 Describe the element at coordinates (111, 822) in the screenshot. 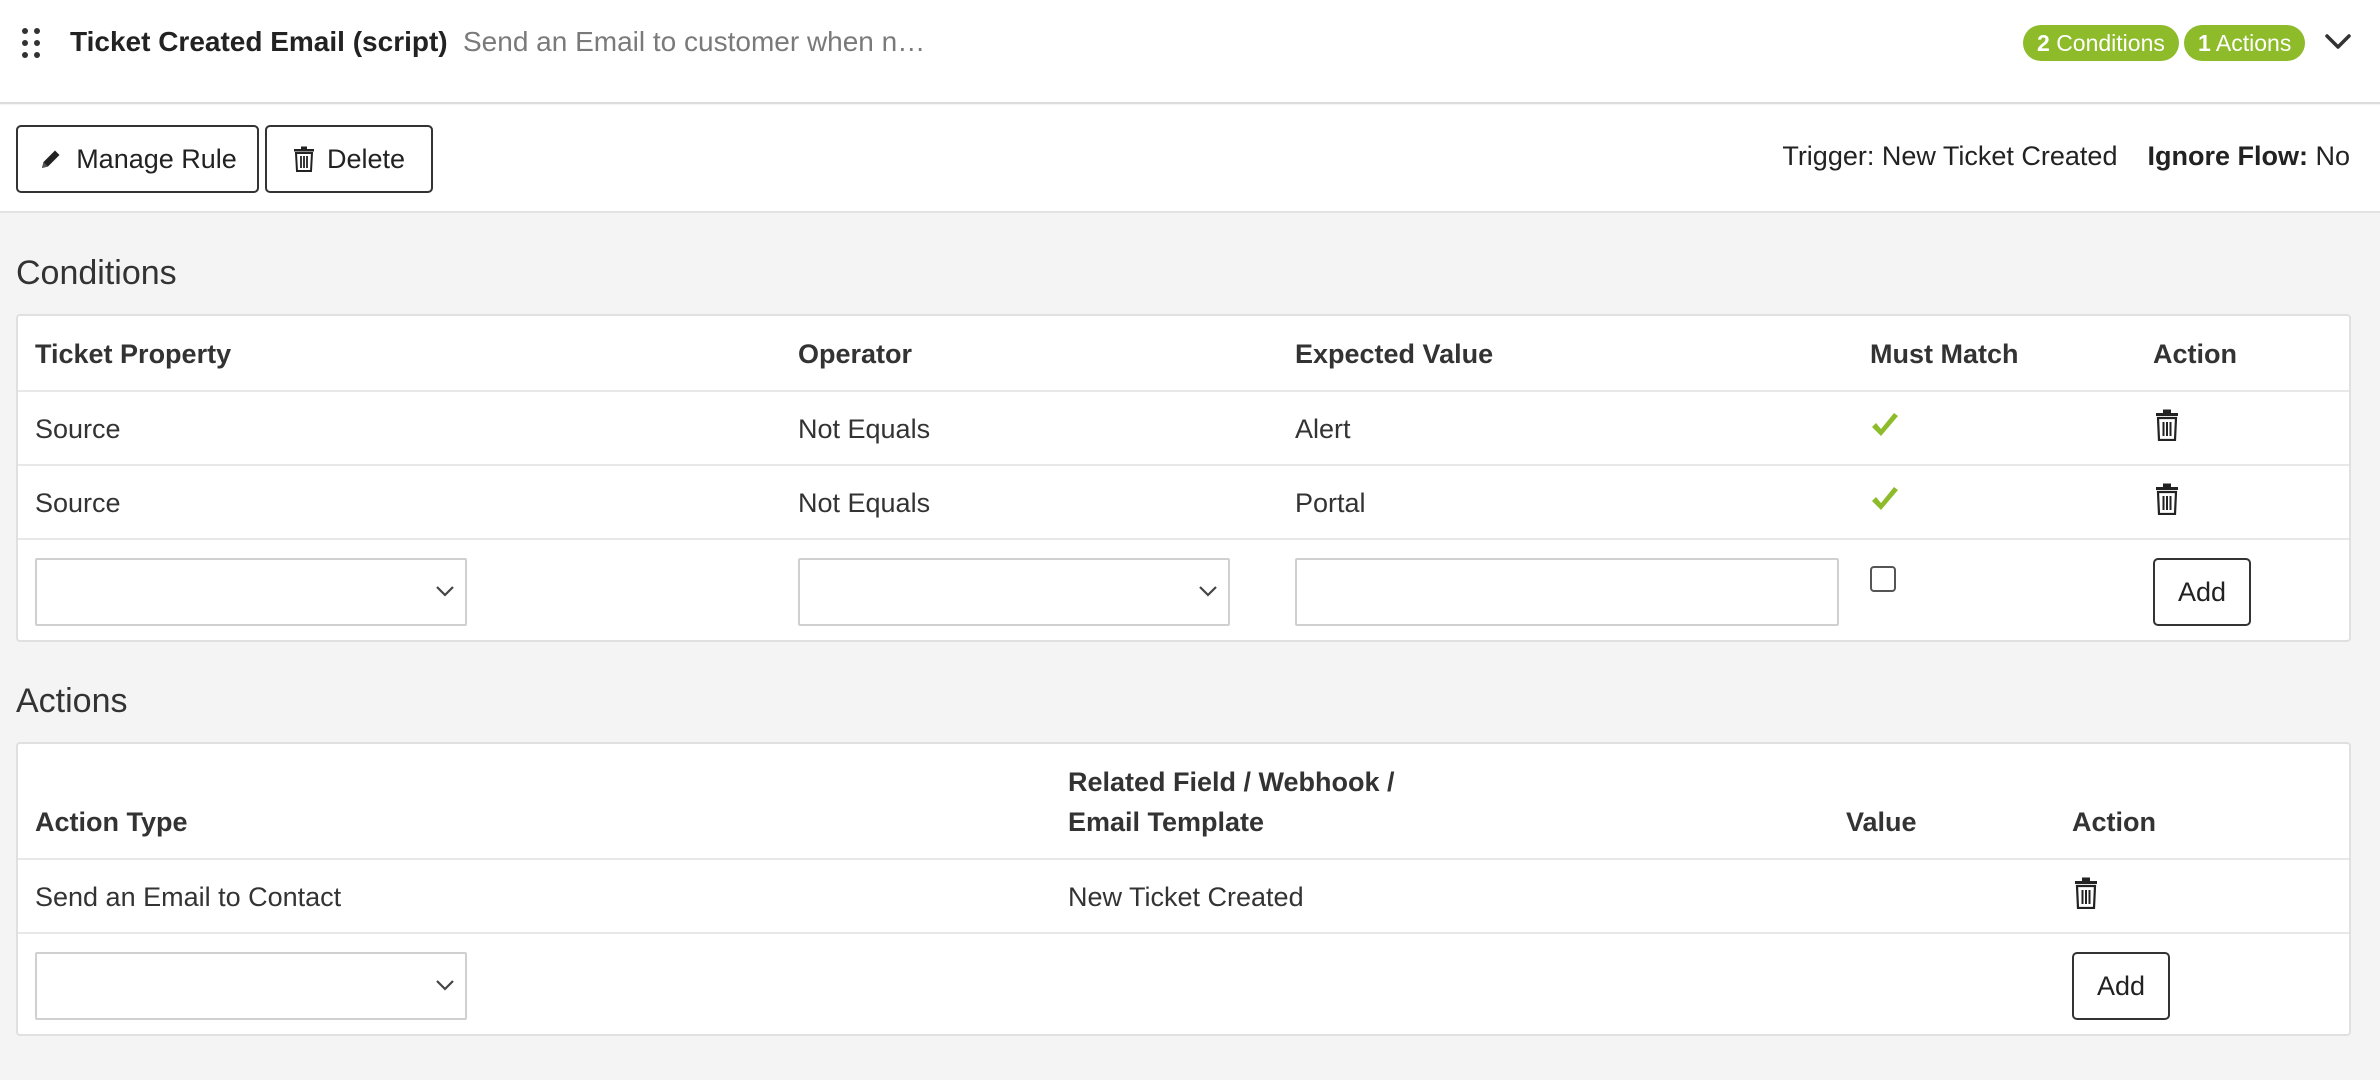

I see `col-action-type: Action Type` at that location.